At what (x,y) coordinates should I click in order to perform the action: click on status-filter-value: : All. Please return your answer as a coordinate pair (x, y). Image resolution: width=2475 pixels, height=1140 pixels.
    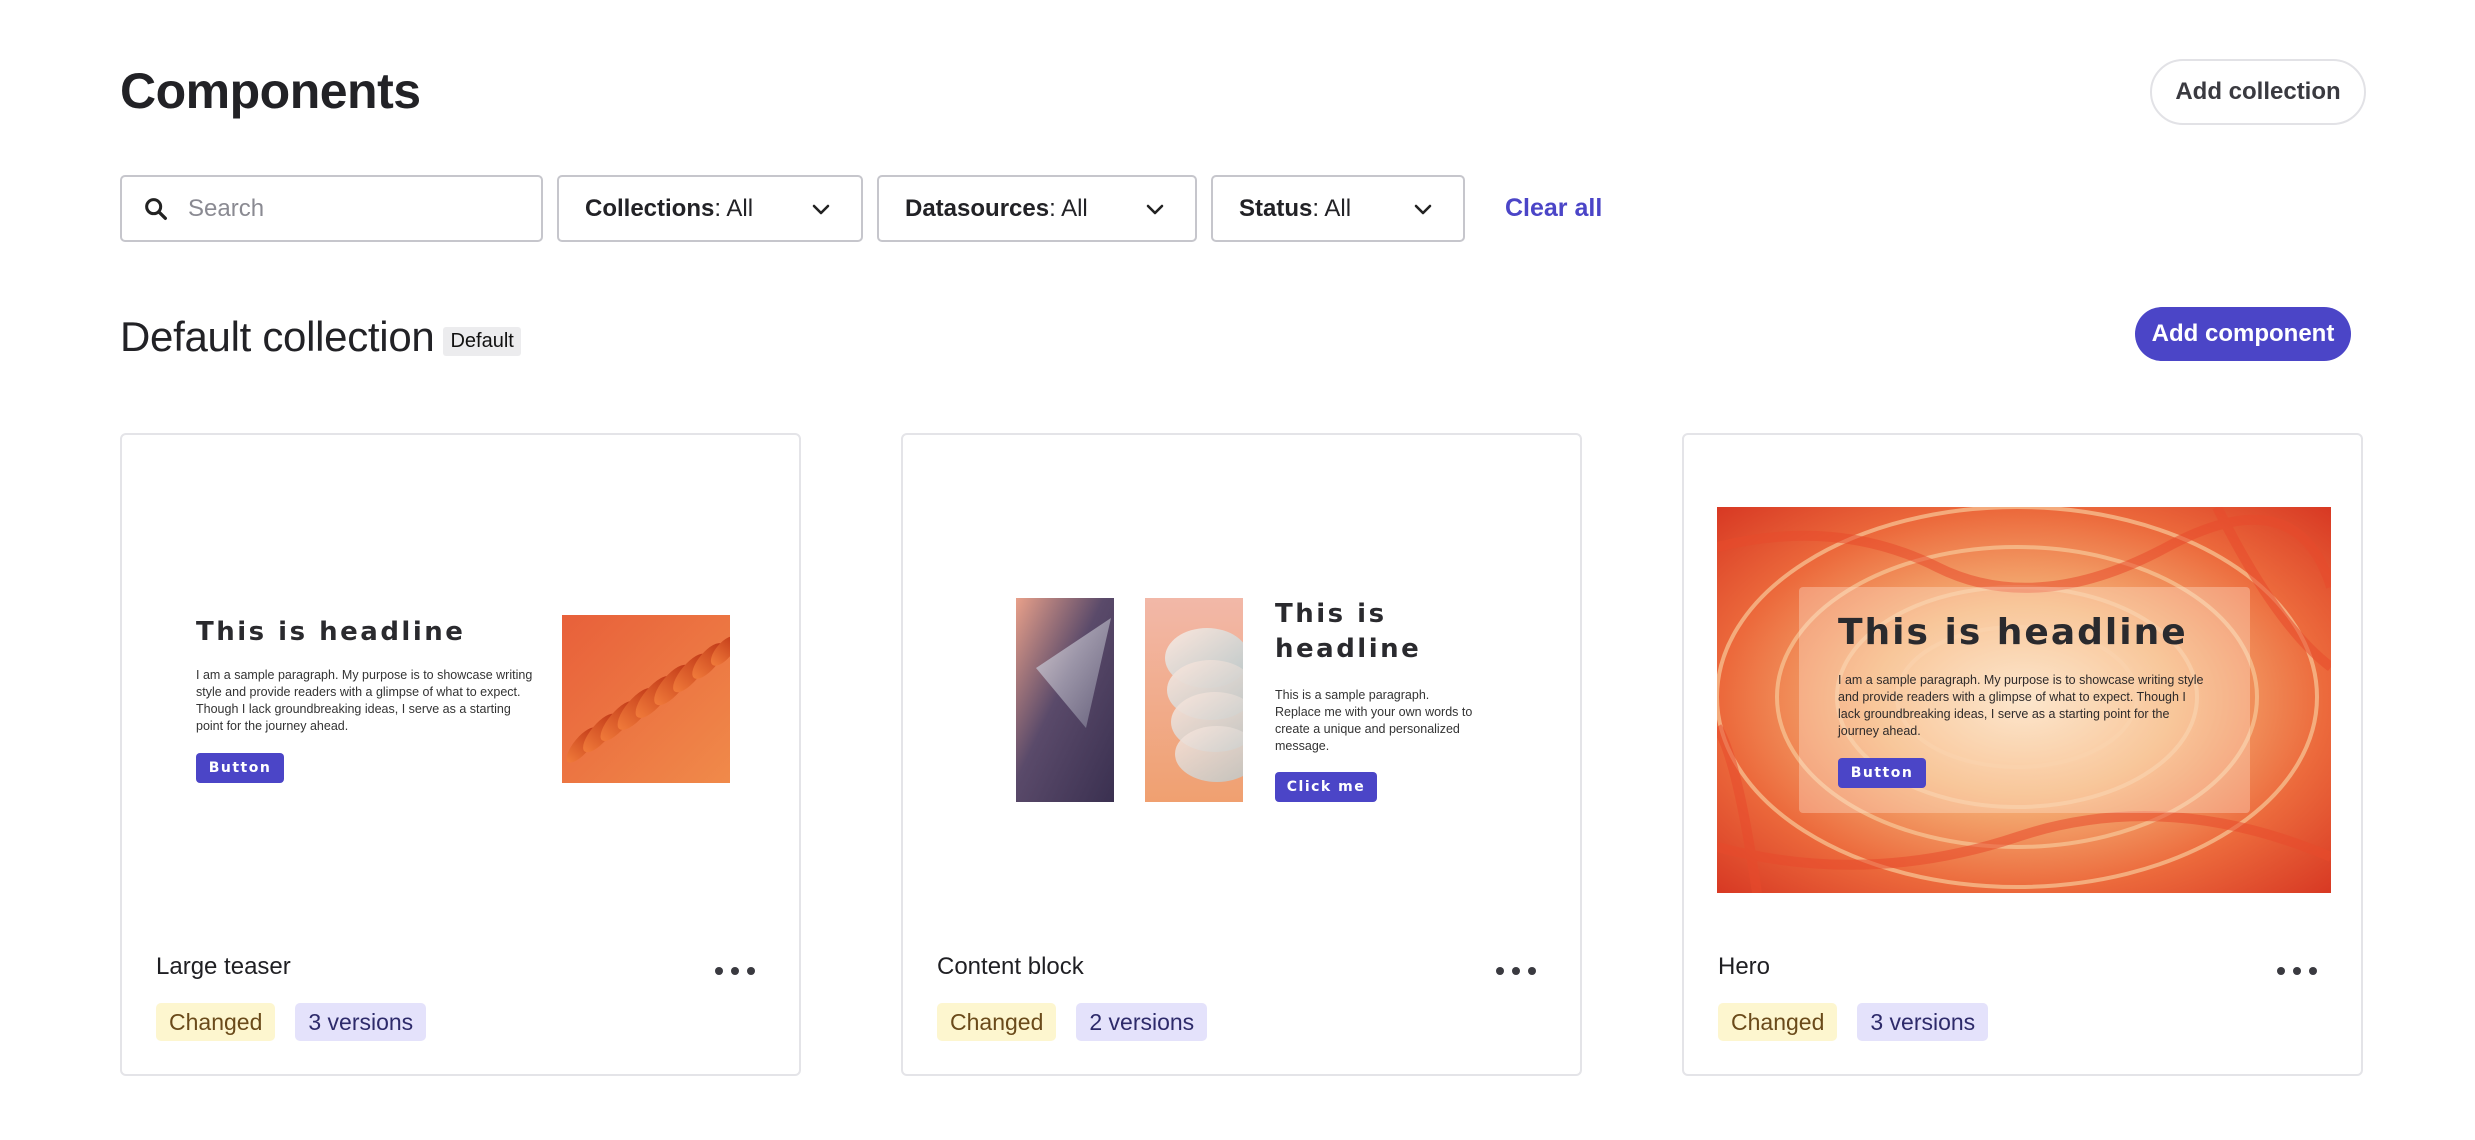
    Looking at the image, I should click on (1332, 208).